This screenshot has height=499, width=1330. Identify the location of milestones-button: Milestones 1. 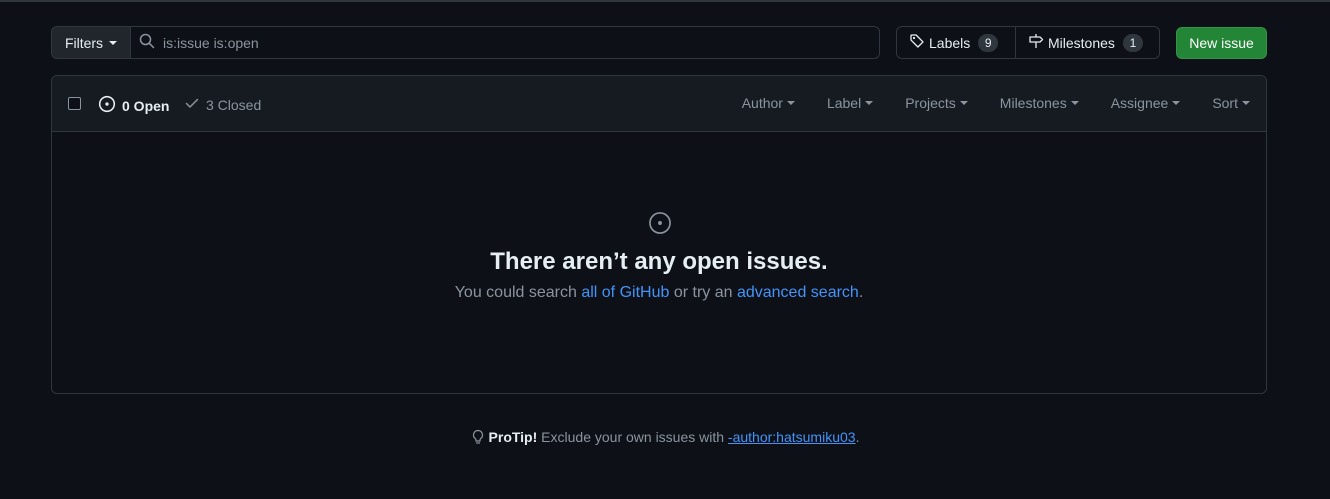
(1088, 42).